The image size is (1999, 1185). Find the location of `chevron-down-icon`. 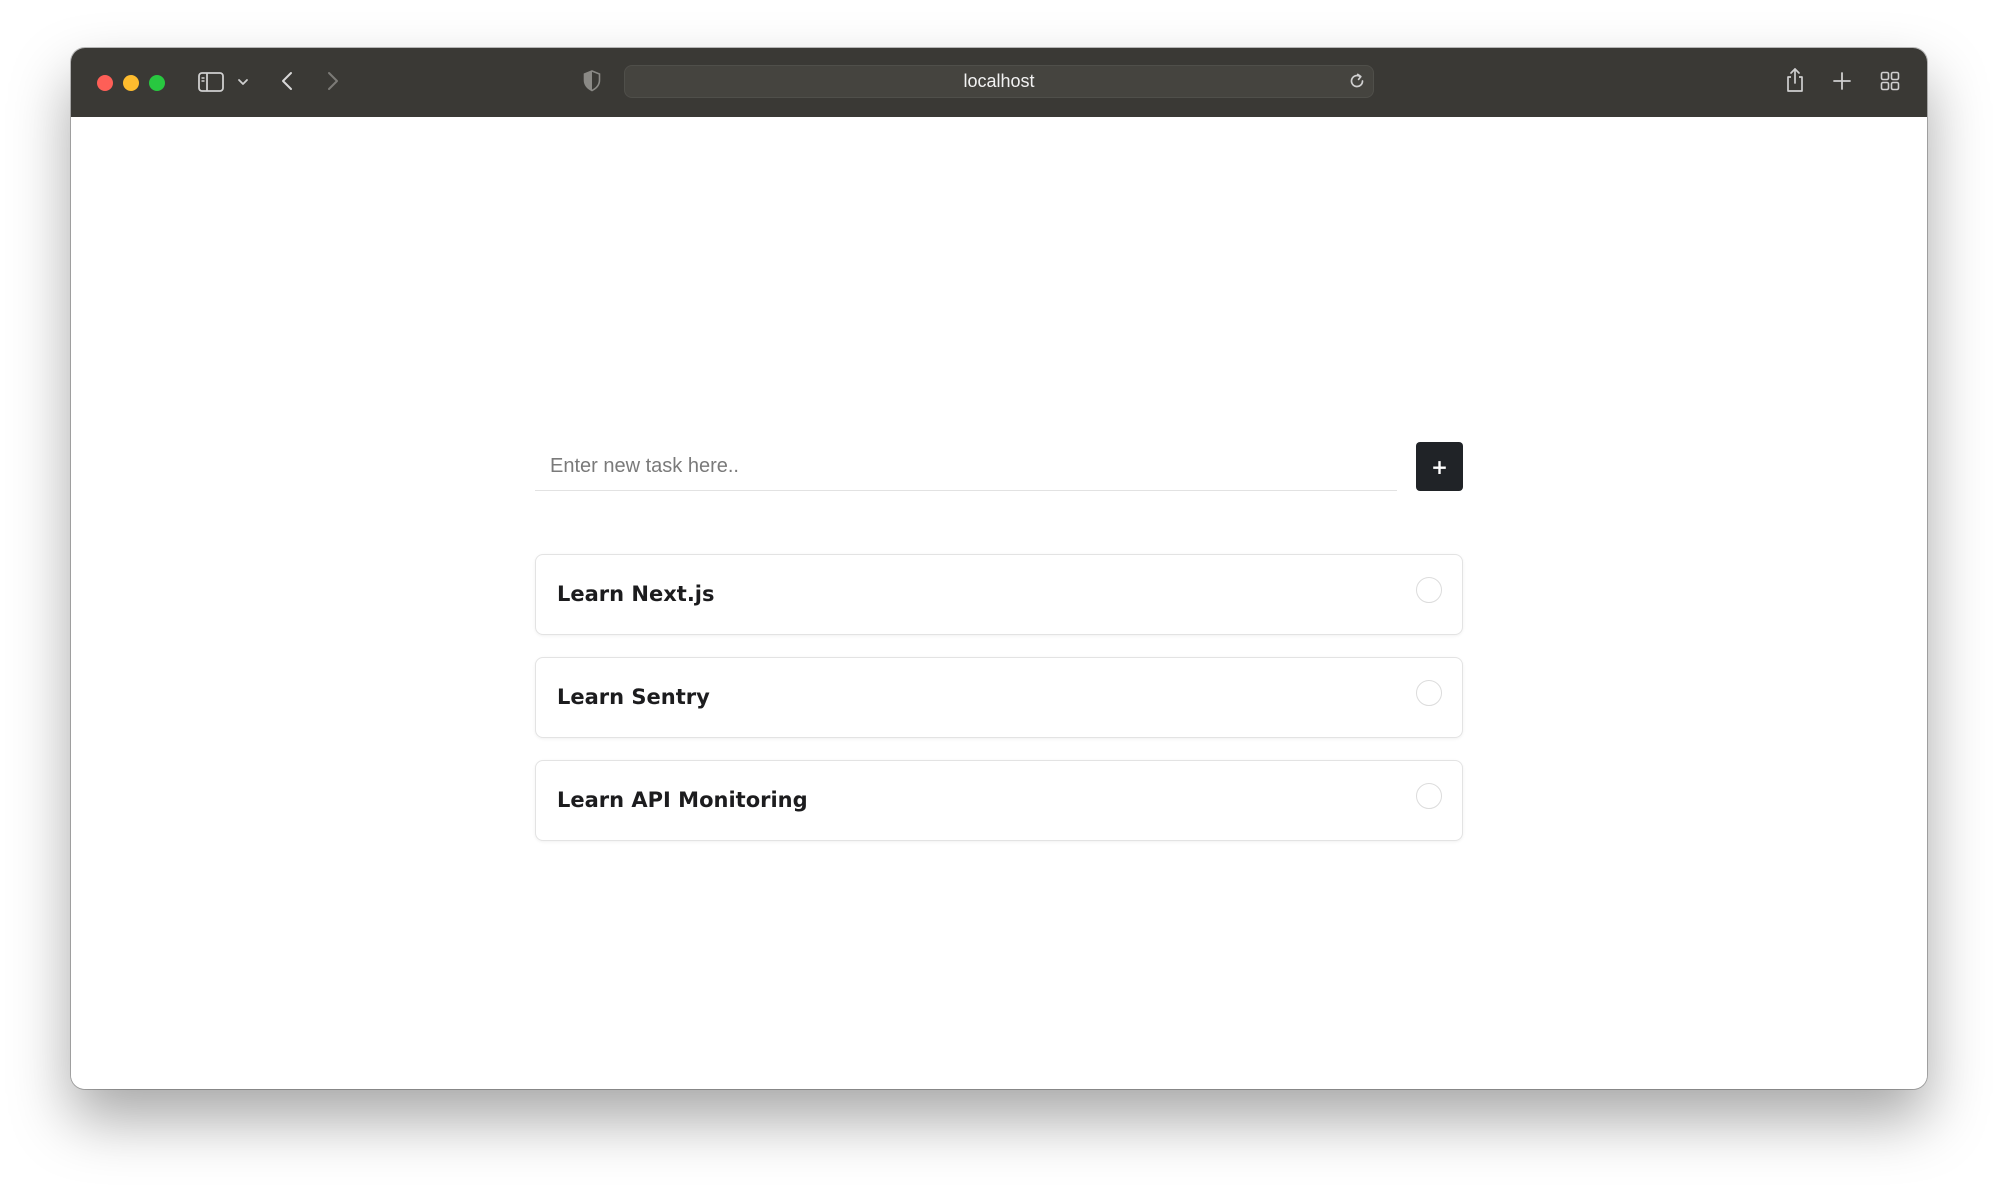

chevron-down-icon is located at coordinates (243, 82).